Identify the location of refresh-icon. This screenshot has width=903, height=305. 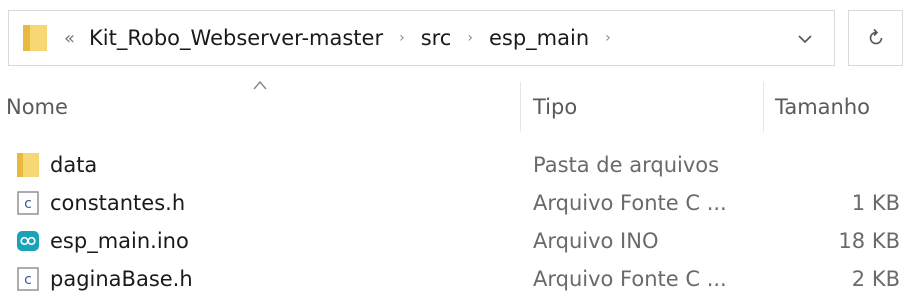
(875, 36).